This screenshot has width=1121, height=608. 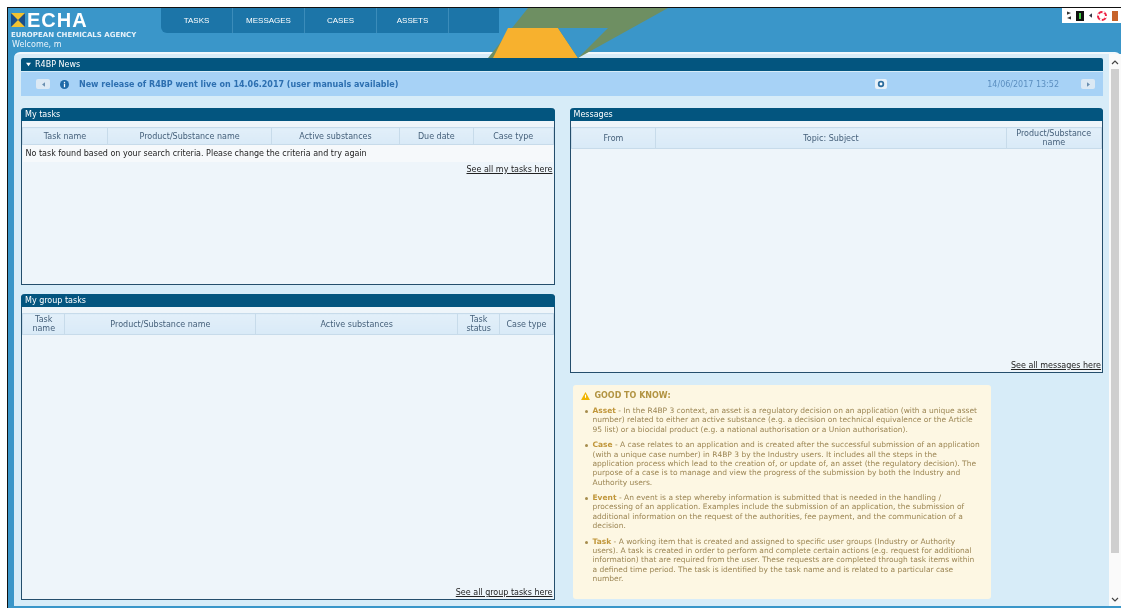 I want to click on news-date: 14/06/2017 13:52, so click(x=1023, y=84).